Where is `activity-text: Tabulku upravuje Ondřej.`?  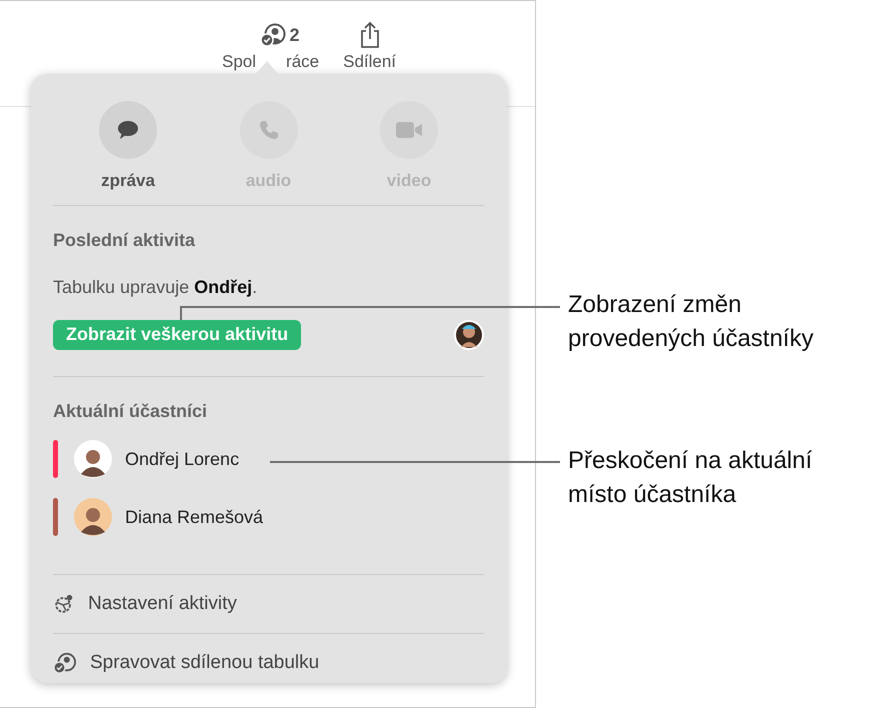
activity-text: Tabulku upravuje Ondřej. is located at coordinates (155, 287).